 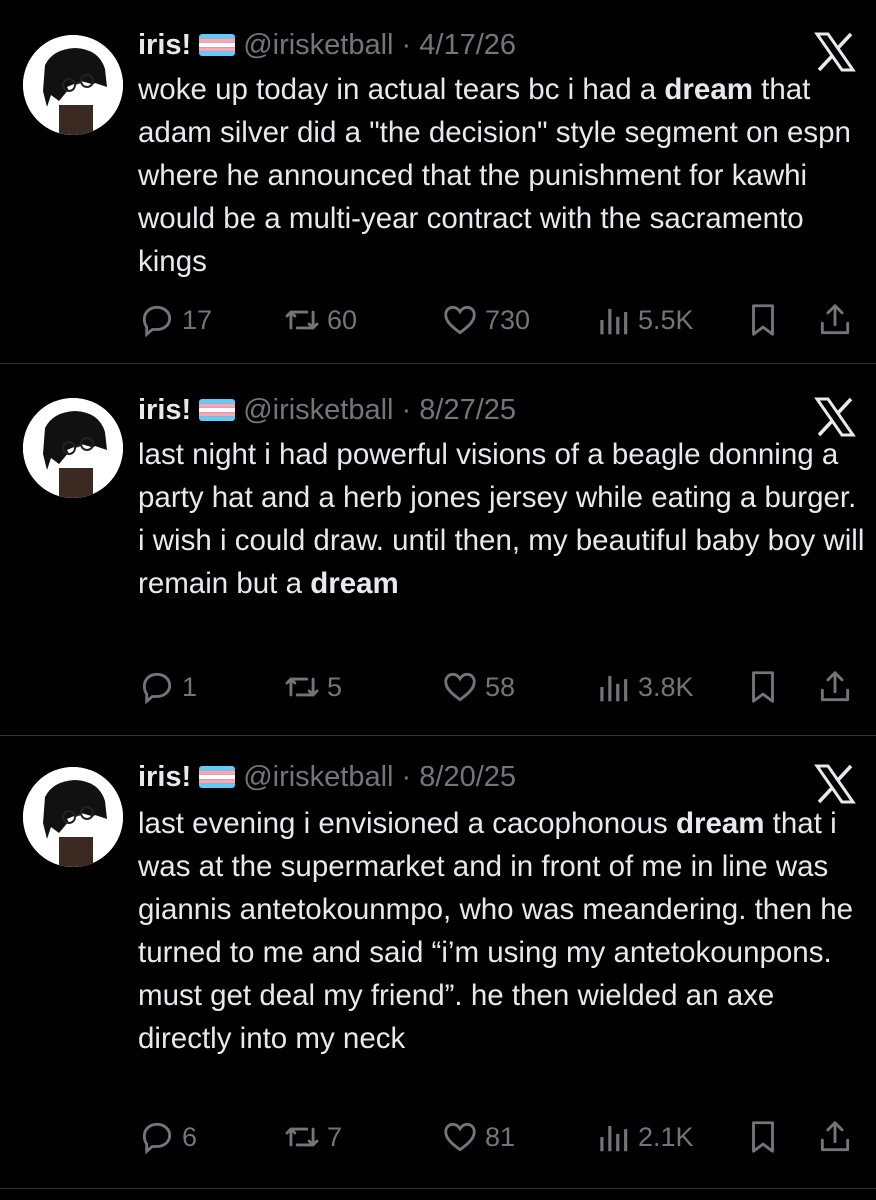 I want to click on replies-count: 1, so click(x=190, y=686).